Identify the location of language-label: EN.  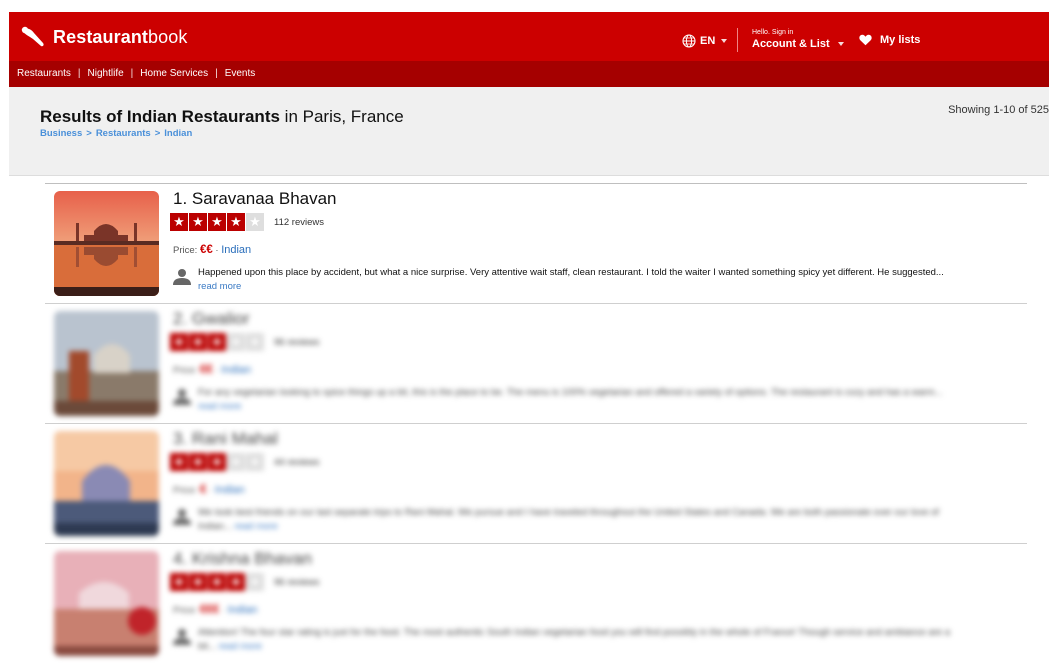
(708, 41).